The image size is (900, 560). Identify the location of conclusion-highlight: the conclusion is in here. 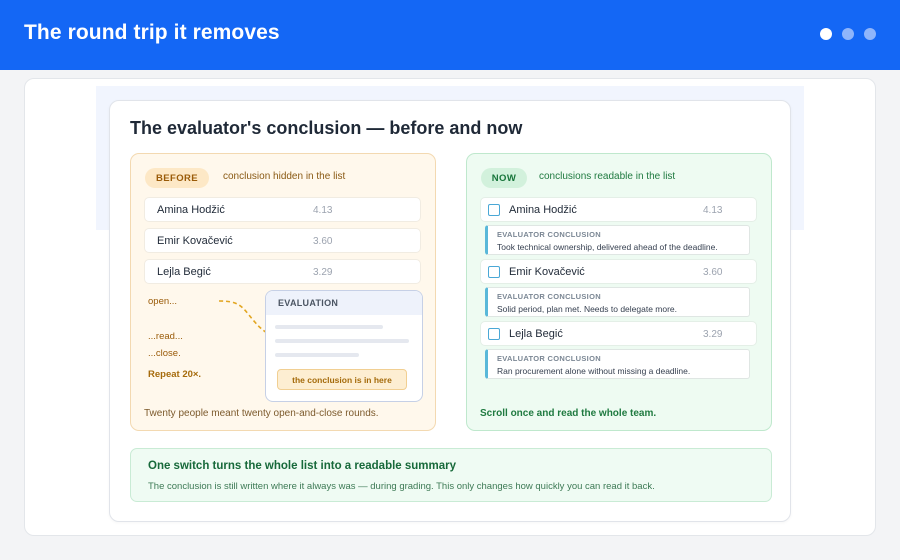
(342, 379).